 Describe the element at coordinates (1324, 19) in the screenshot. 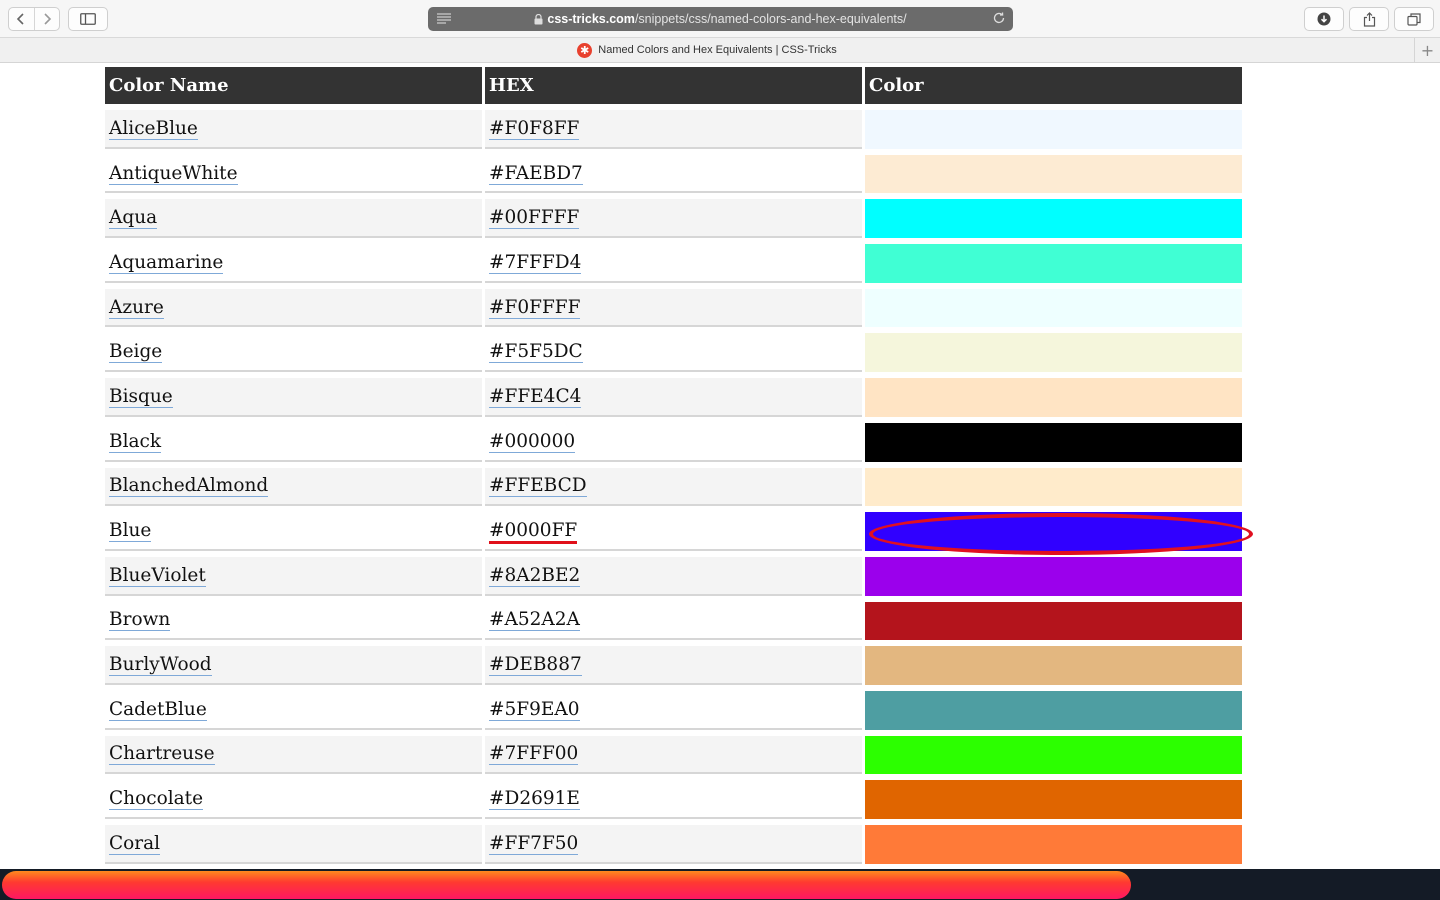

I see `downloads-button` at that location.